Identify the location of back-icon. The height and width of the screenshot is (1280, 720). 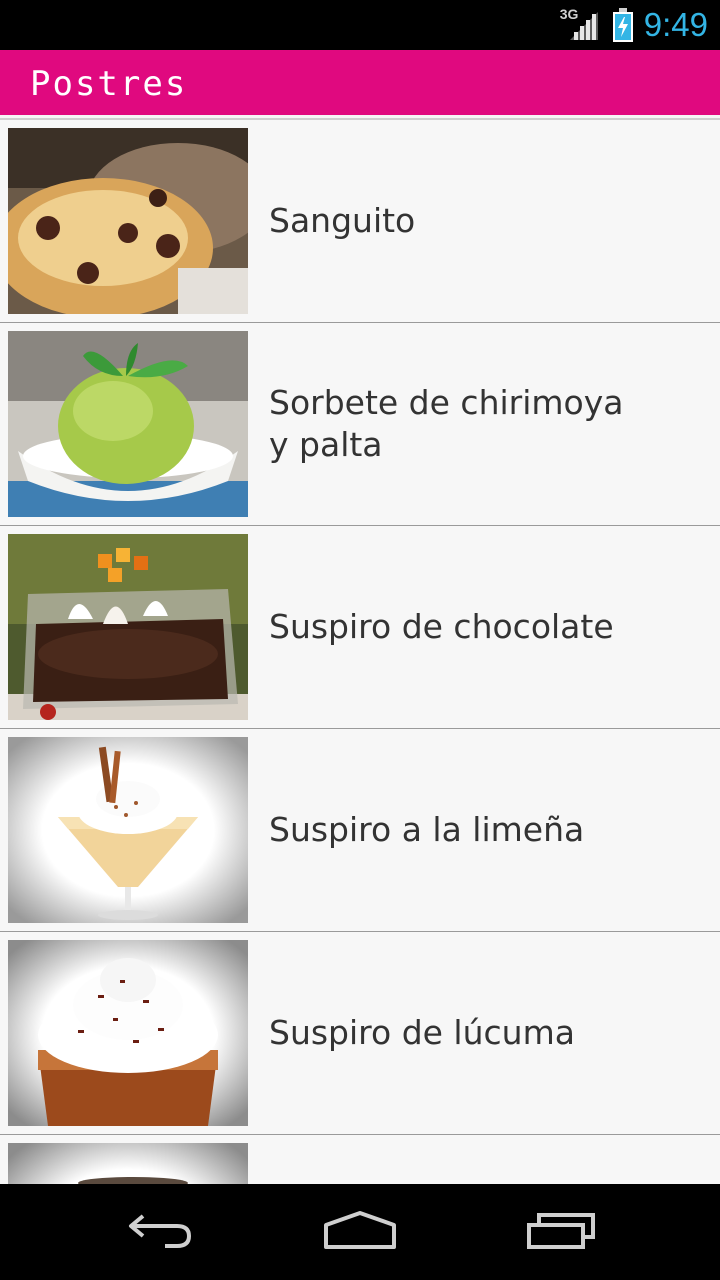
(160, 1232).